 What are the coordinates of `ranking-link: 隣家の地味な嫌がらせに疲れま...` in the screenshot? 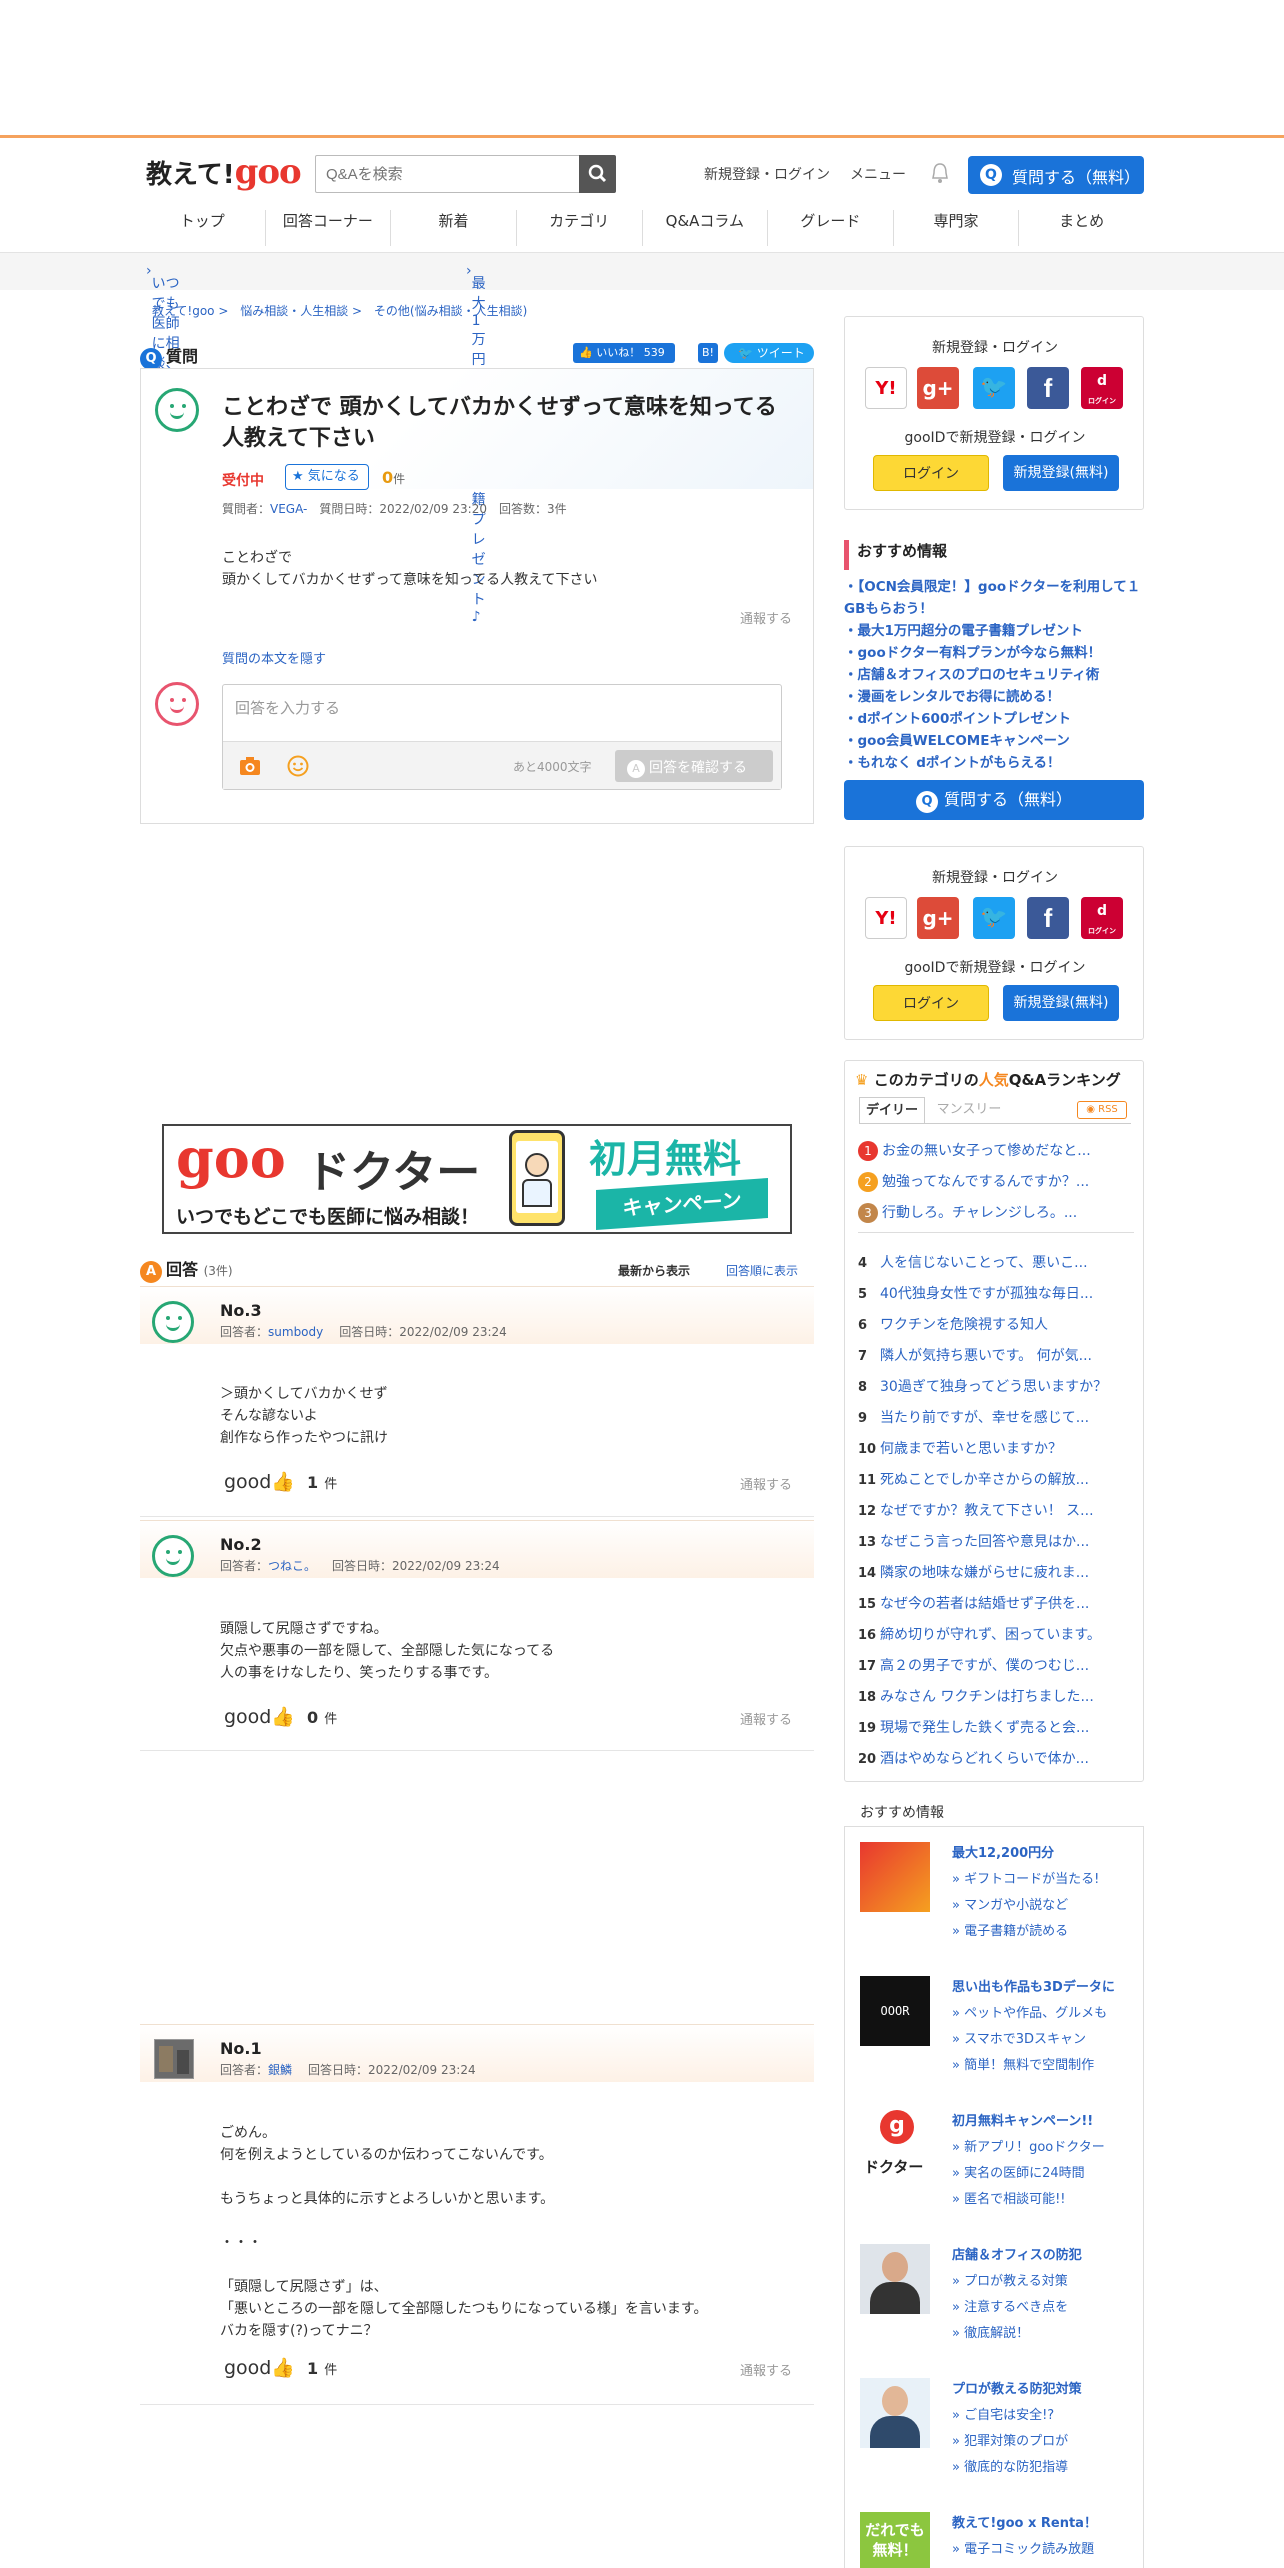 It's located at (984, 1573).